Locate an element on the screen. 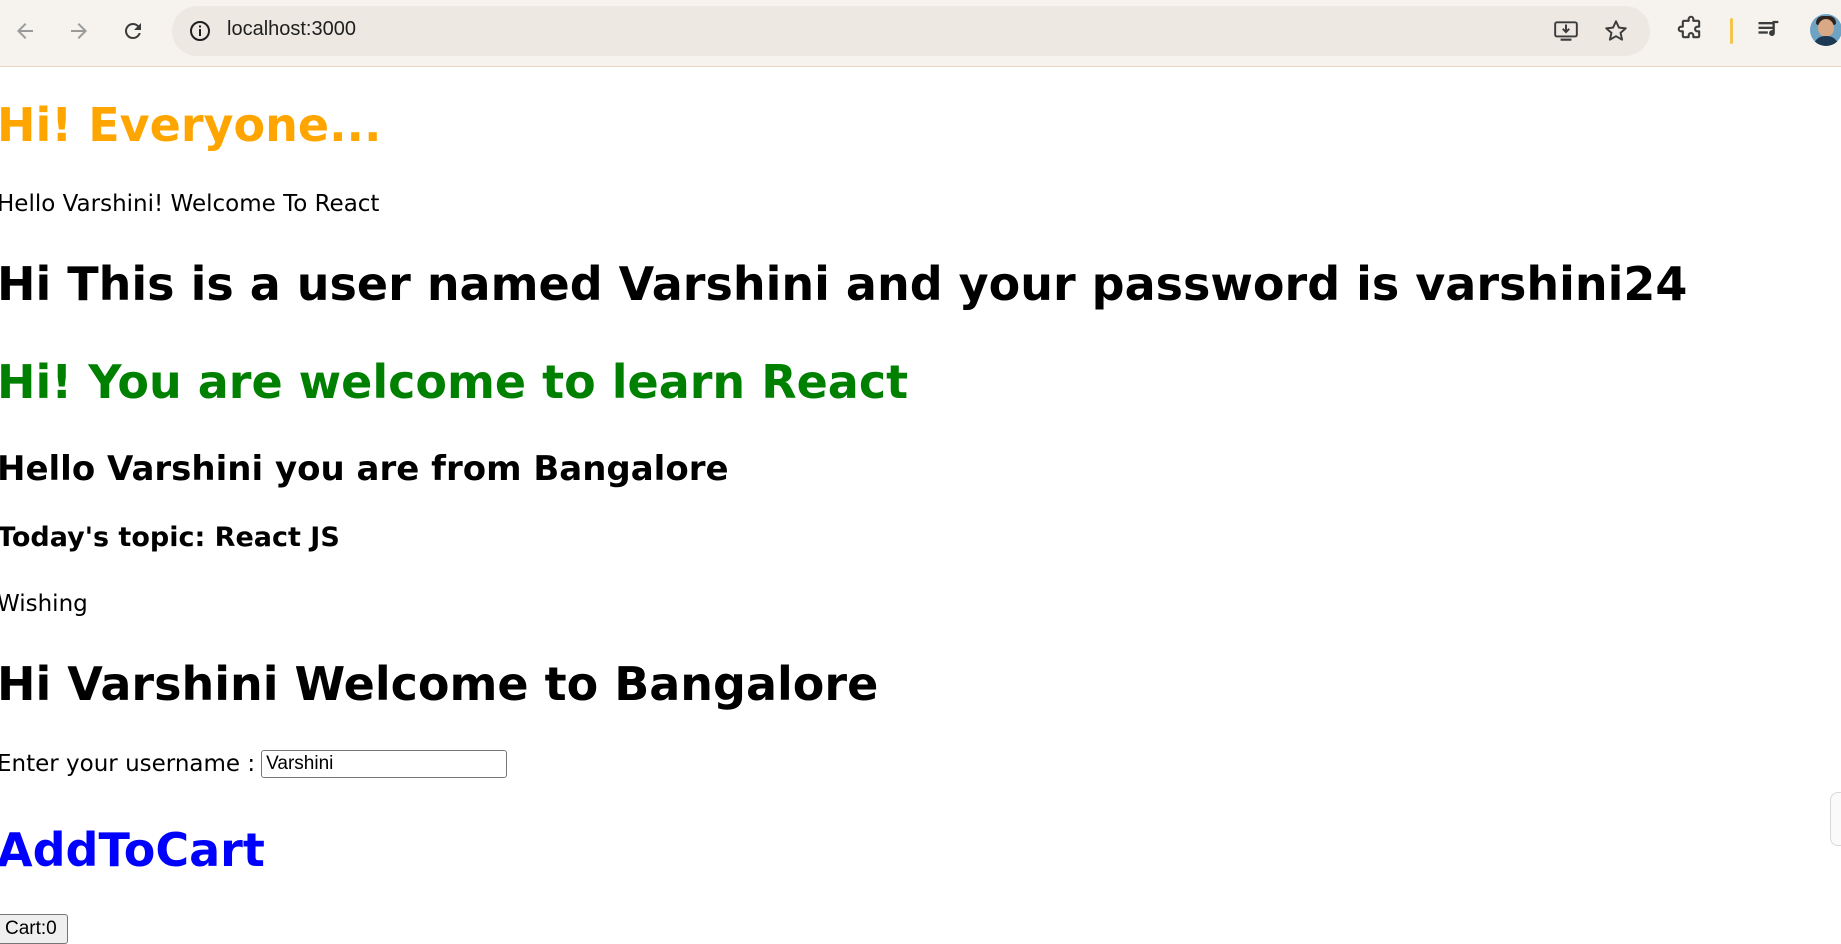  welcome-text: Hello Varshini! Welcome To React is located at coordinates (190, 204).